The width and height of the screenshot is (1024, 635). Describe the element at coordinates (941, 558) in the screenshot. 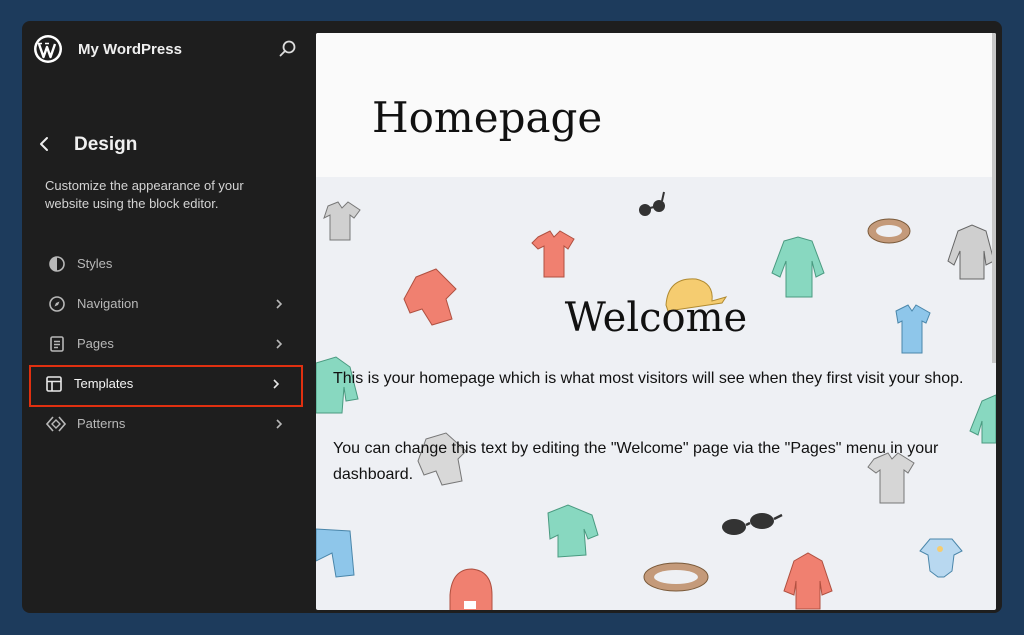

I see `baby-onesie-icon` at that location.